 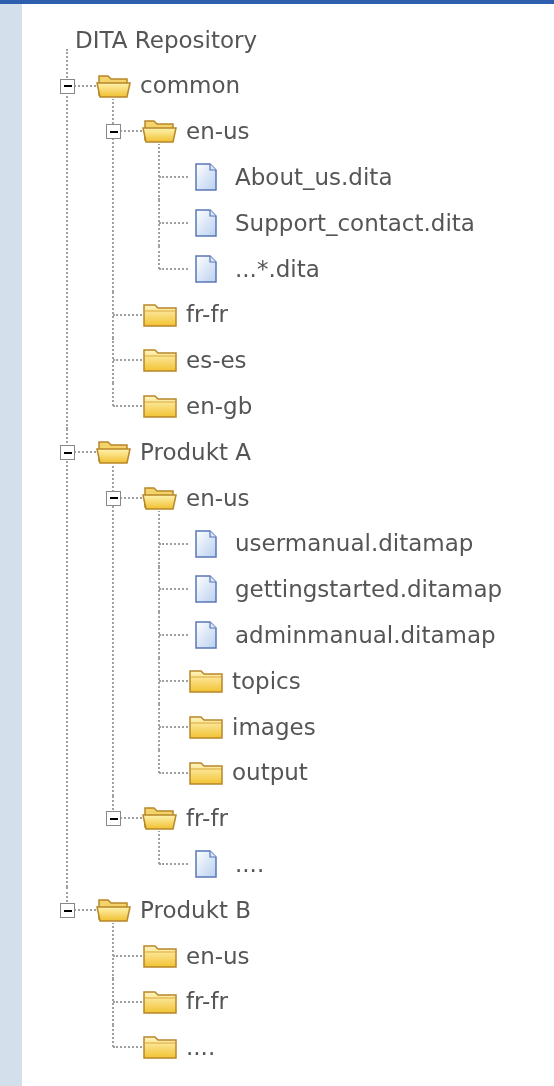 What do you see at coordinates (196, 452) in the screenshot?
I see `tree-item-label: Produkt A` at bounding box center [196, 452].